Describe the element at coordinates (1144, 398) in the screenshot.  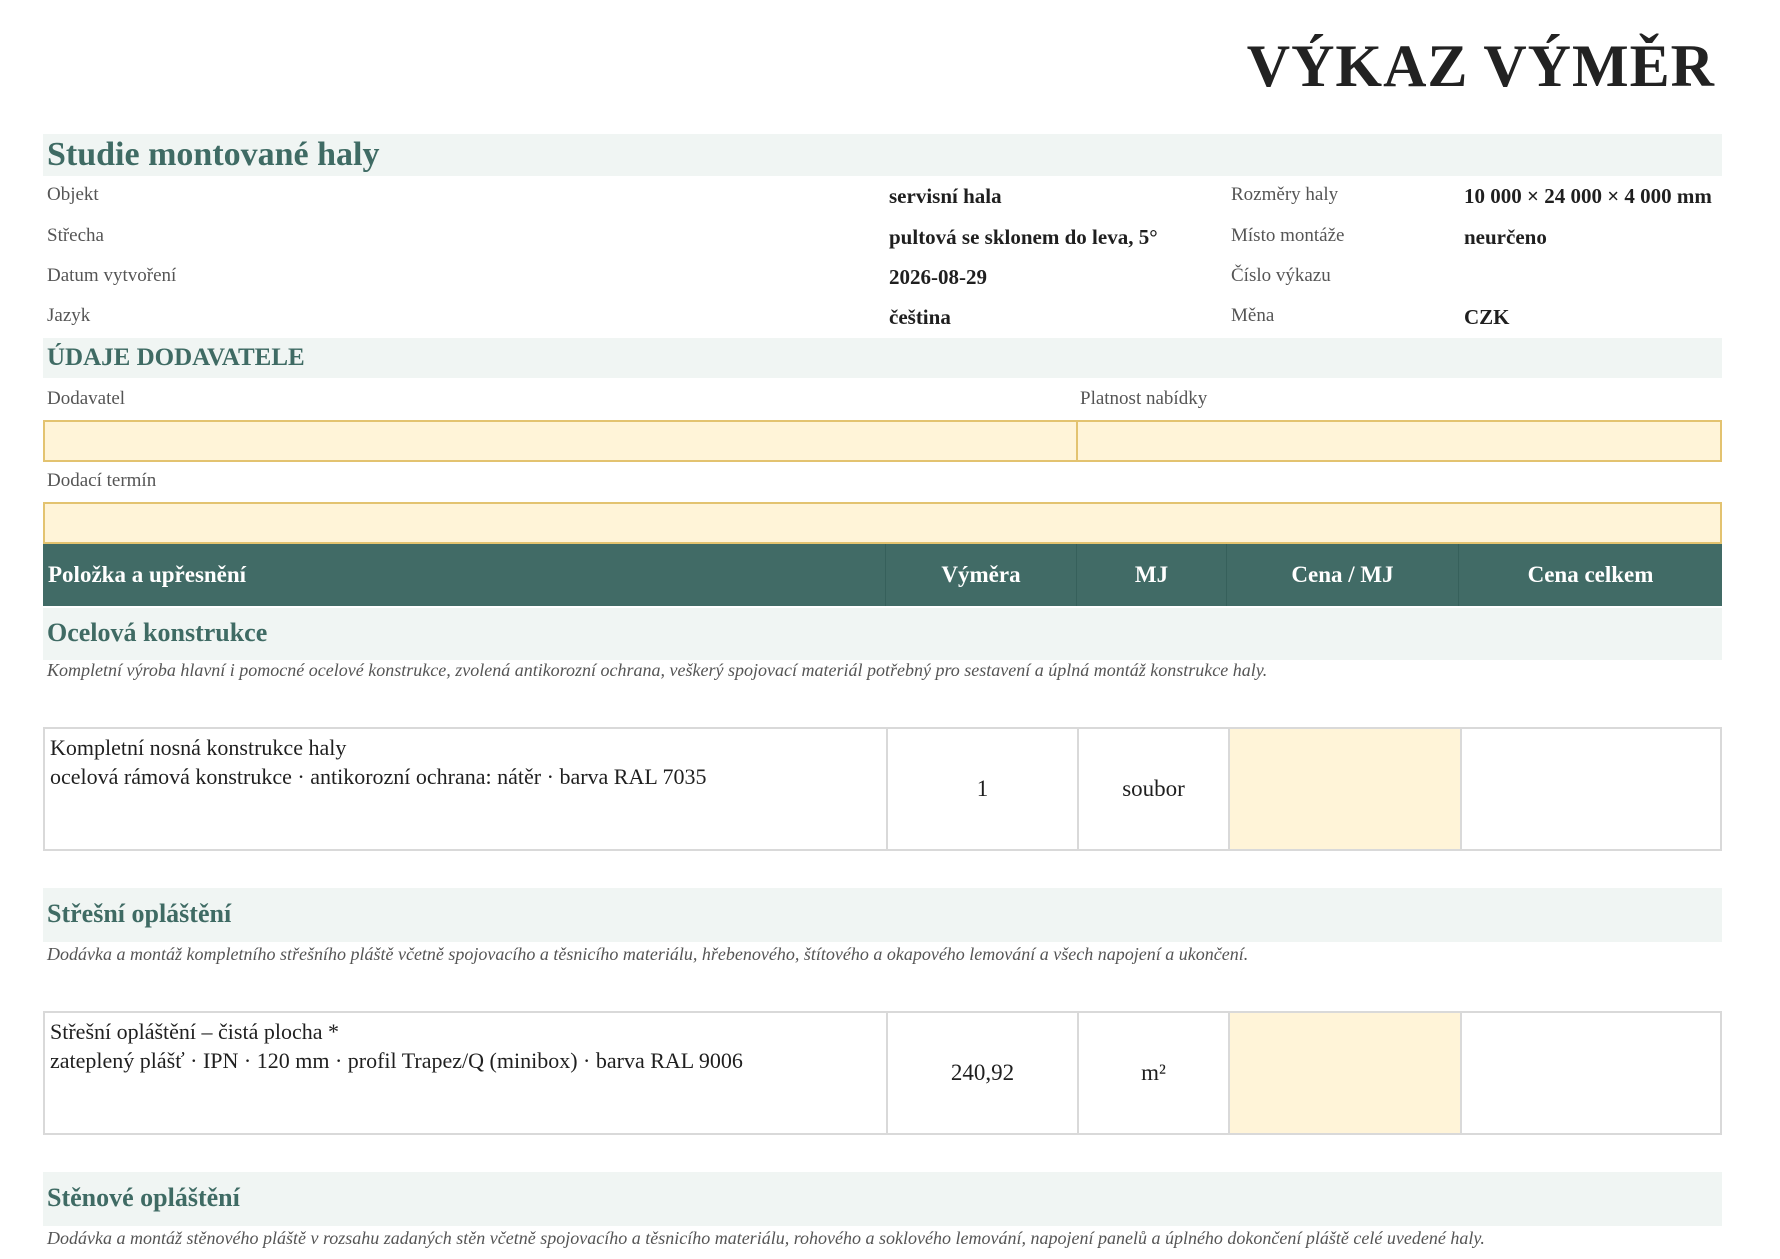
I see `platnost-label: Platnost nabídky` at that location.